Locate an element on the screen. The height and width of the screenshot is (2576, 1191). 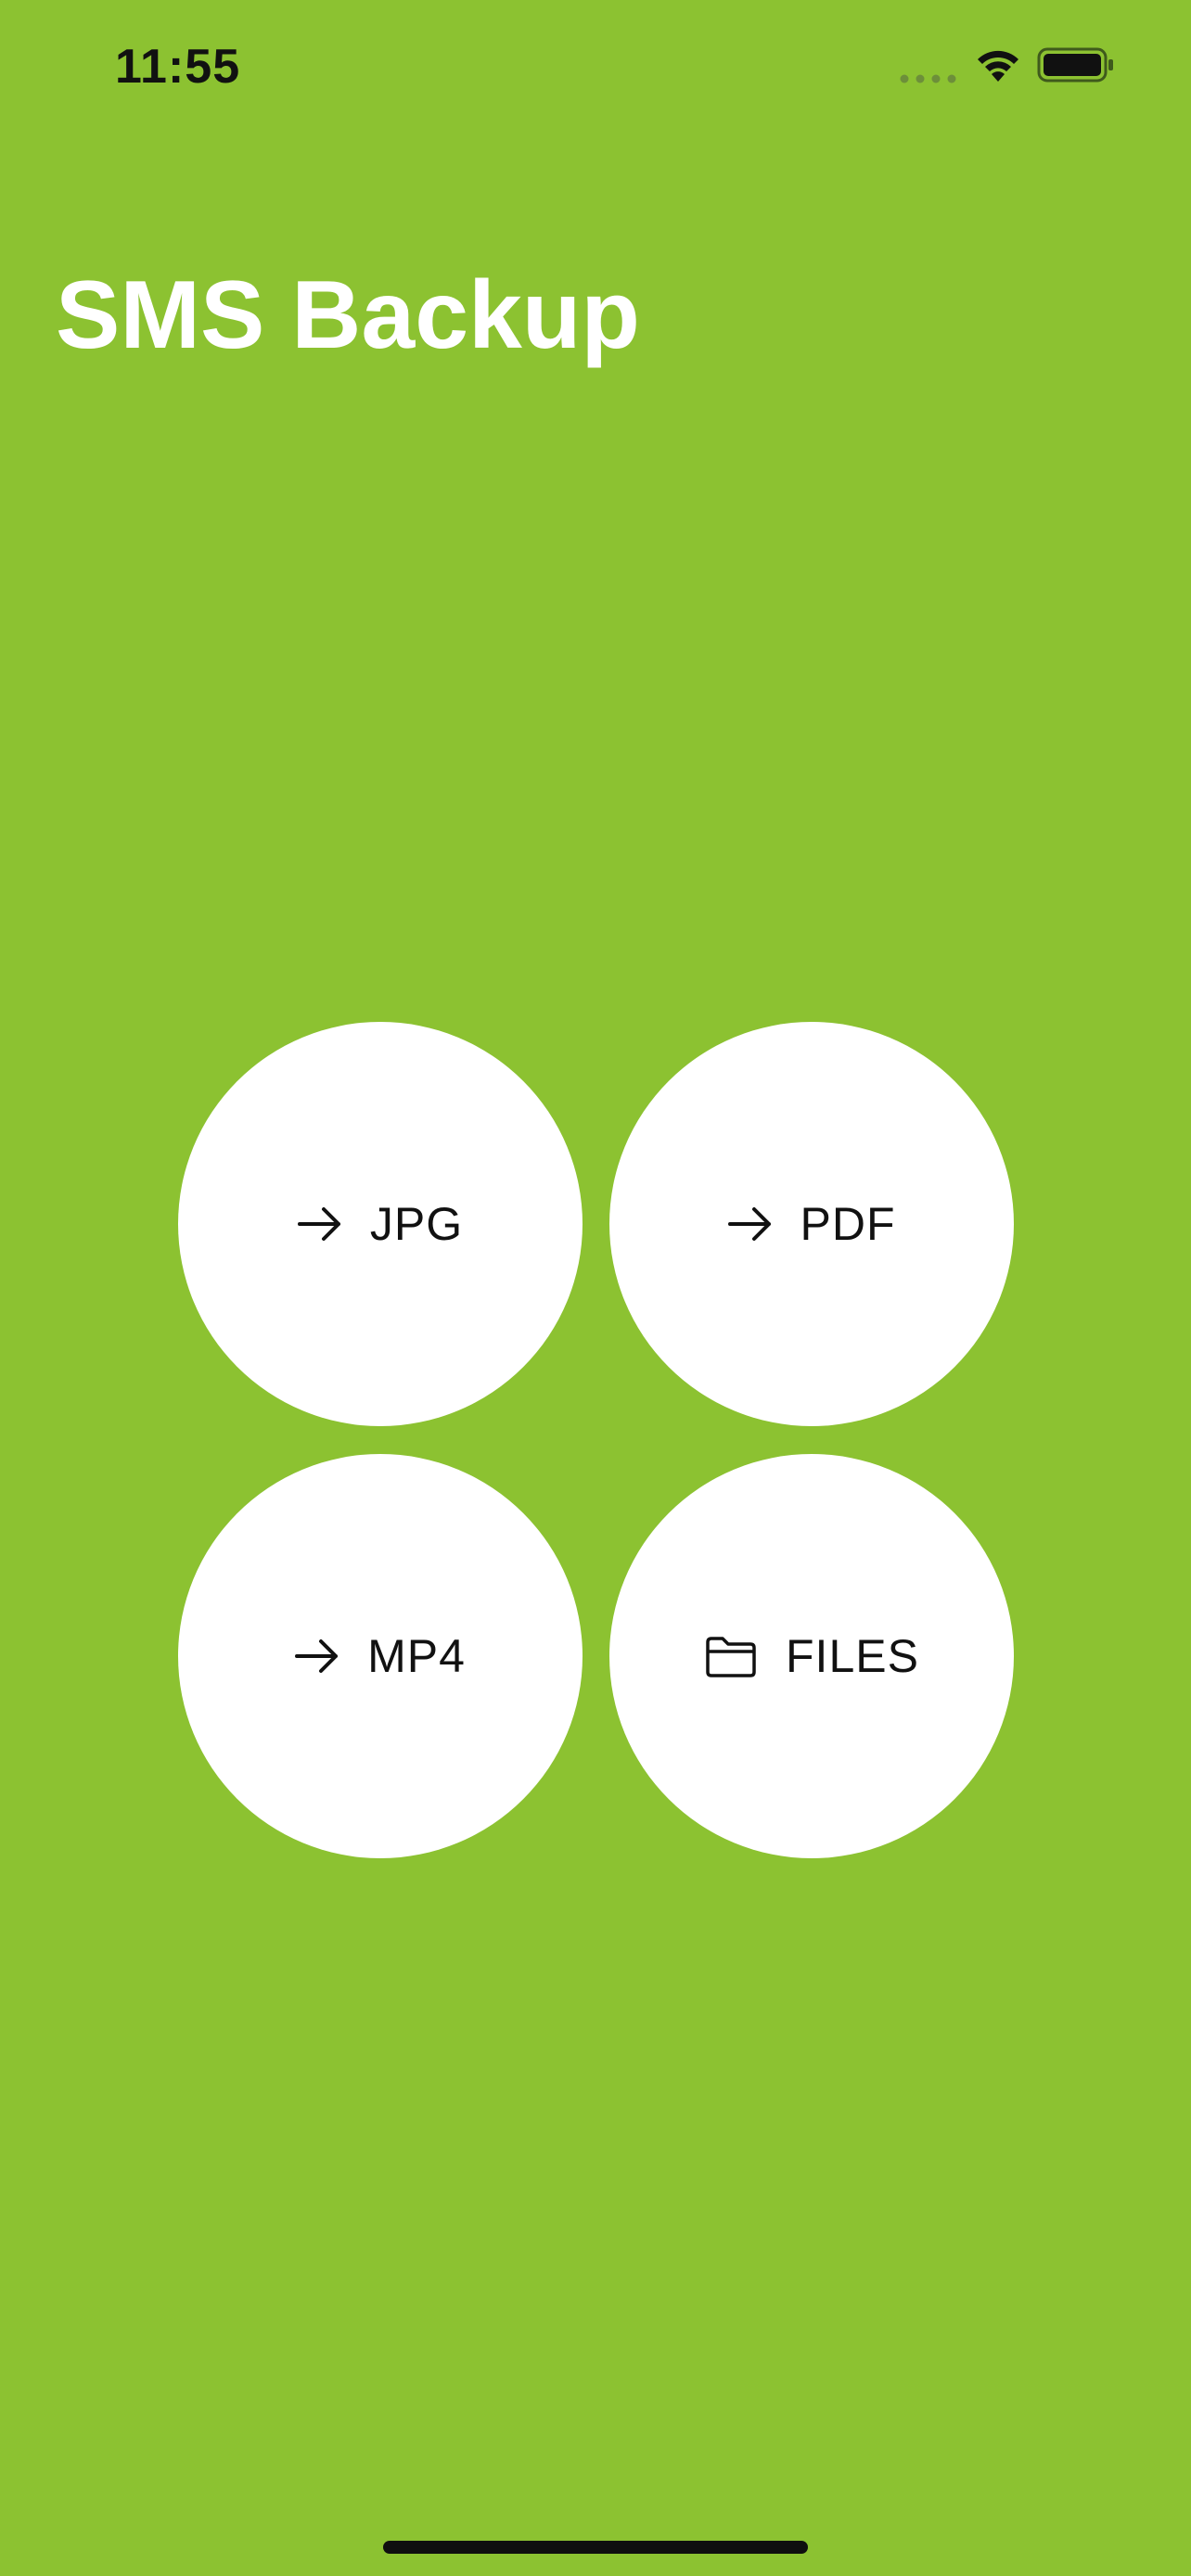
export-mp4-button: MP4 is located at coordinates (380, 1656).